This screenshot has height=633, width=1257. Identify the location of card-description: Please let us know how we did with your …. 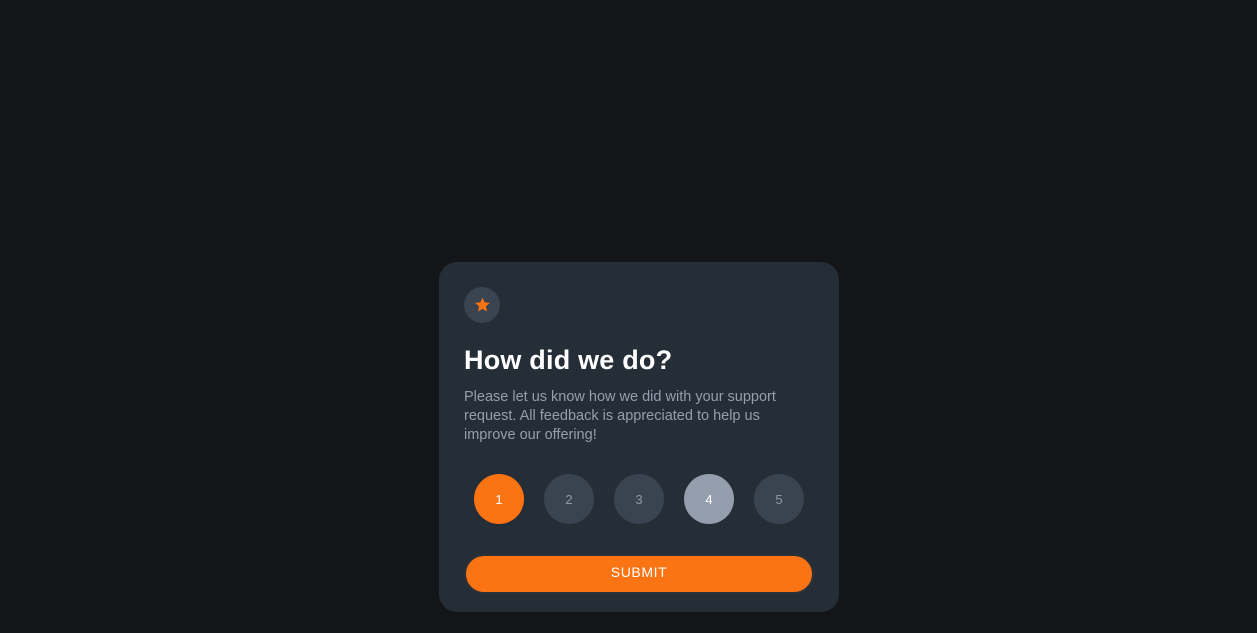
(620, 416).